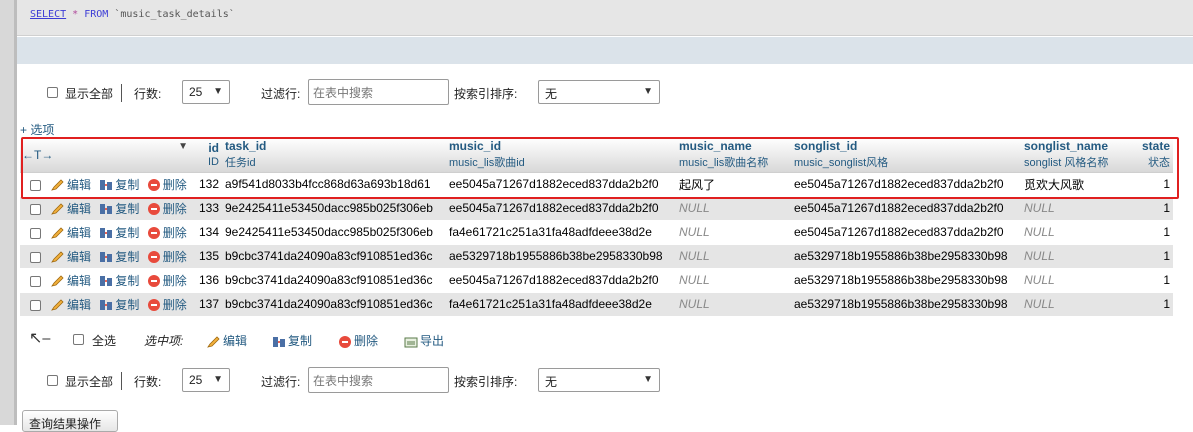 This screenshot has width=1193, height=432. I want to click on cell-id: 133, so click(207, 208).